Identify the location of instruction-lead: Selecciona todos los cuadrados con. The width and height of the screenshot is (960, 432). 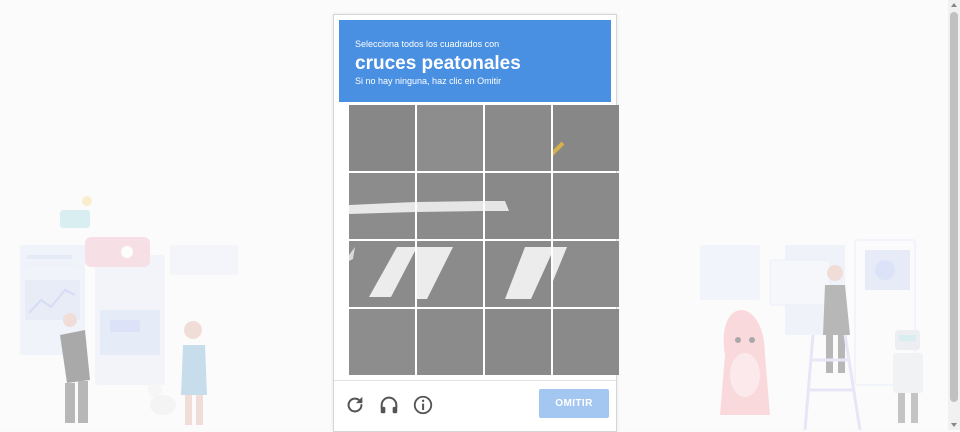
(427, 44).